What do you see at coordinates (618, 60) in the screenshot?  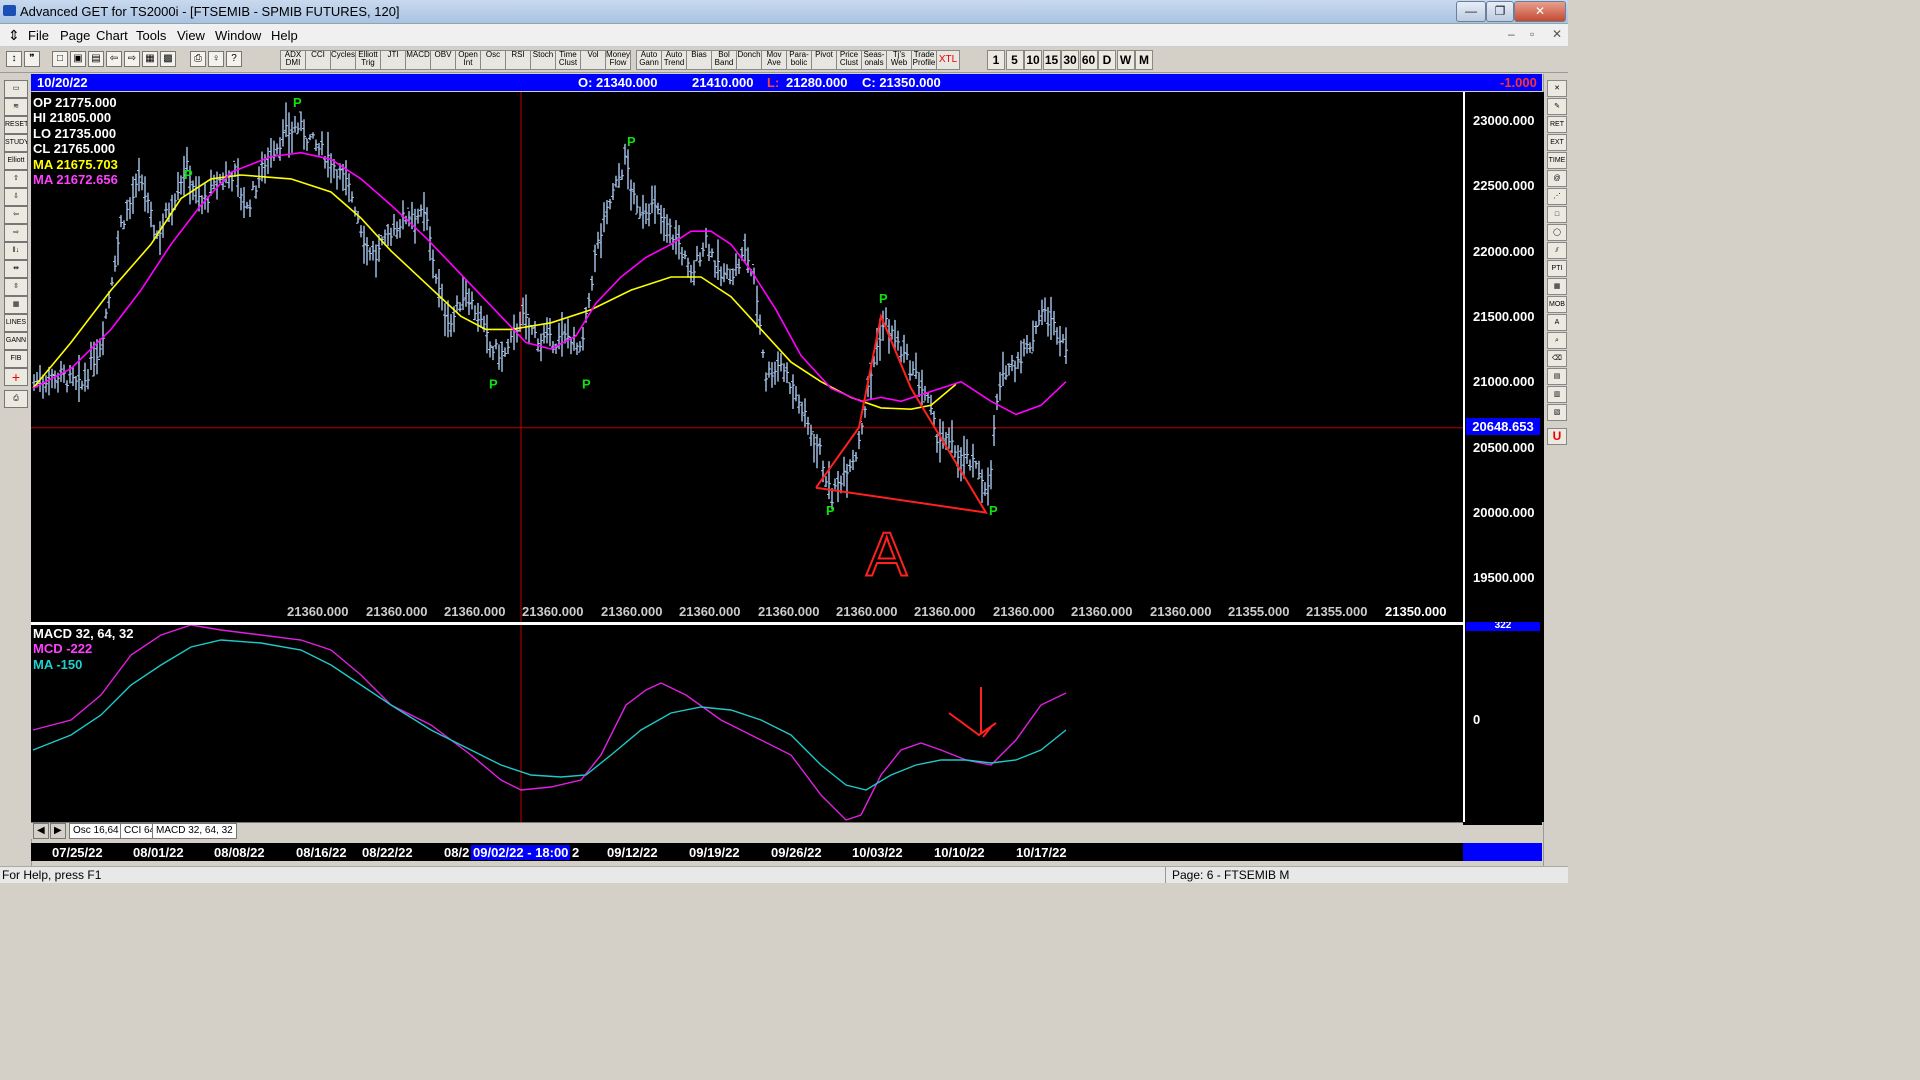 I see `study-button-money-flow: Money Flow` at bounding box center [618, 60].